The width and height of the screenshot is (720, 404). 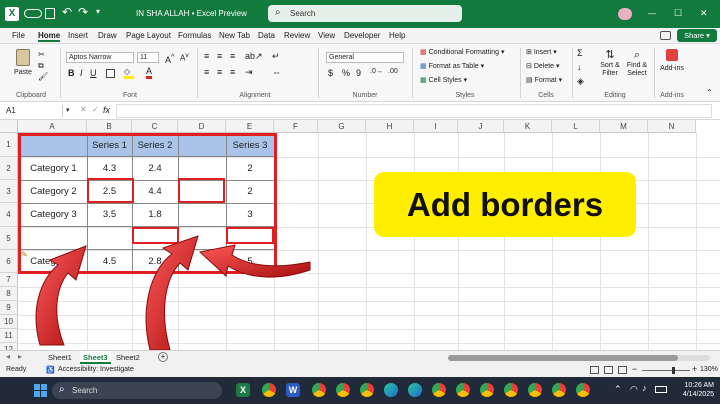 I want to click on account-avatar, so click(x=625, y=14).